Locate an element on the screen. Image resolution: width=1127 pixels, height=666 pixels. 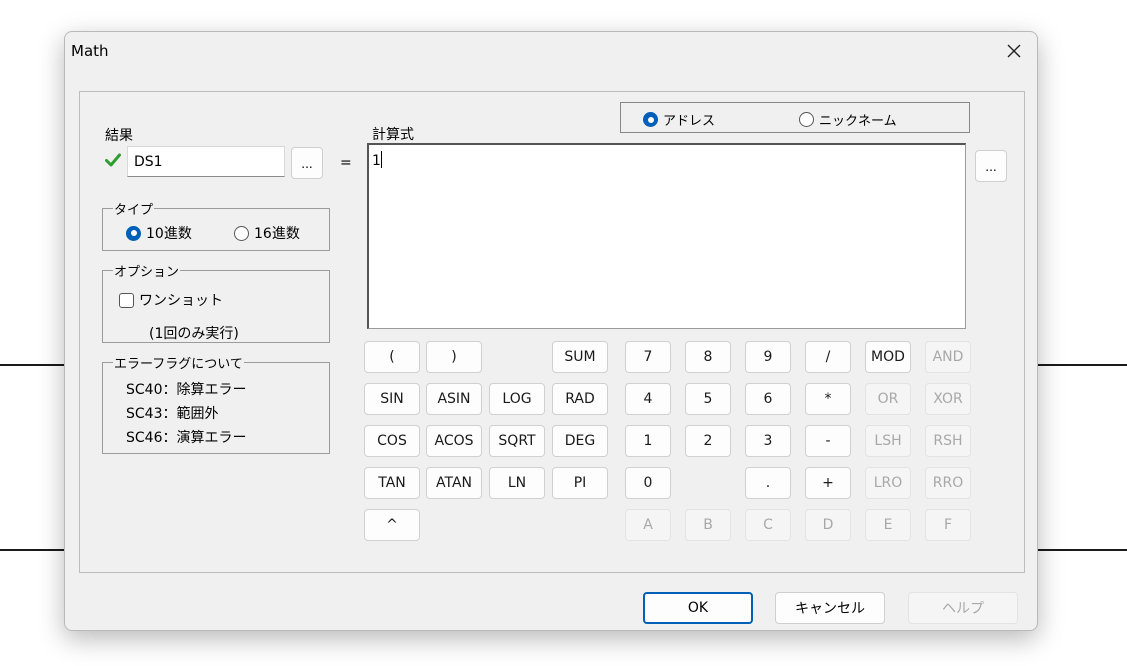
check-icon is located at coordinates (113, 160).